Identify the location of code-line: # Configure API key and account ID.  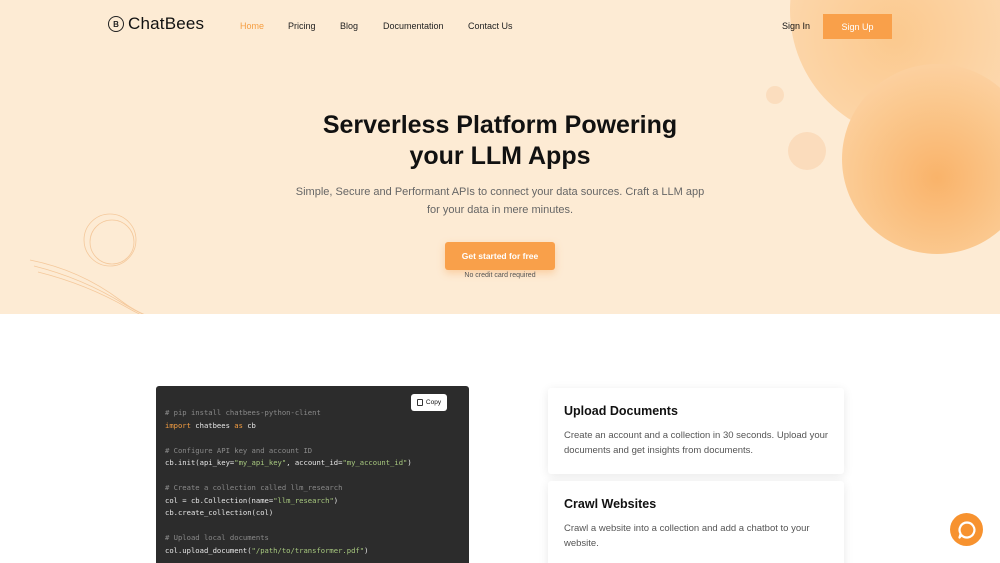
(239, 450).